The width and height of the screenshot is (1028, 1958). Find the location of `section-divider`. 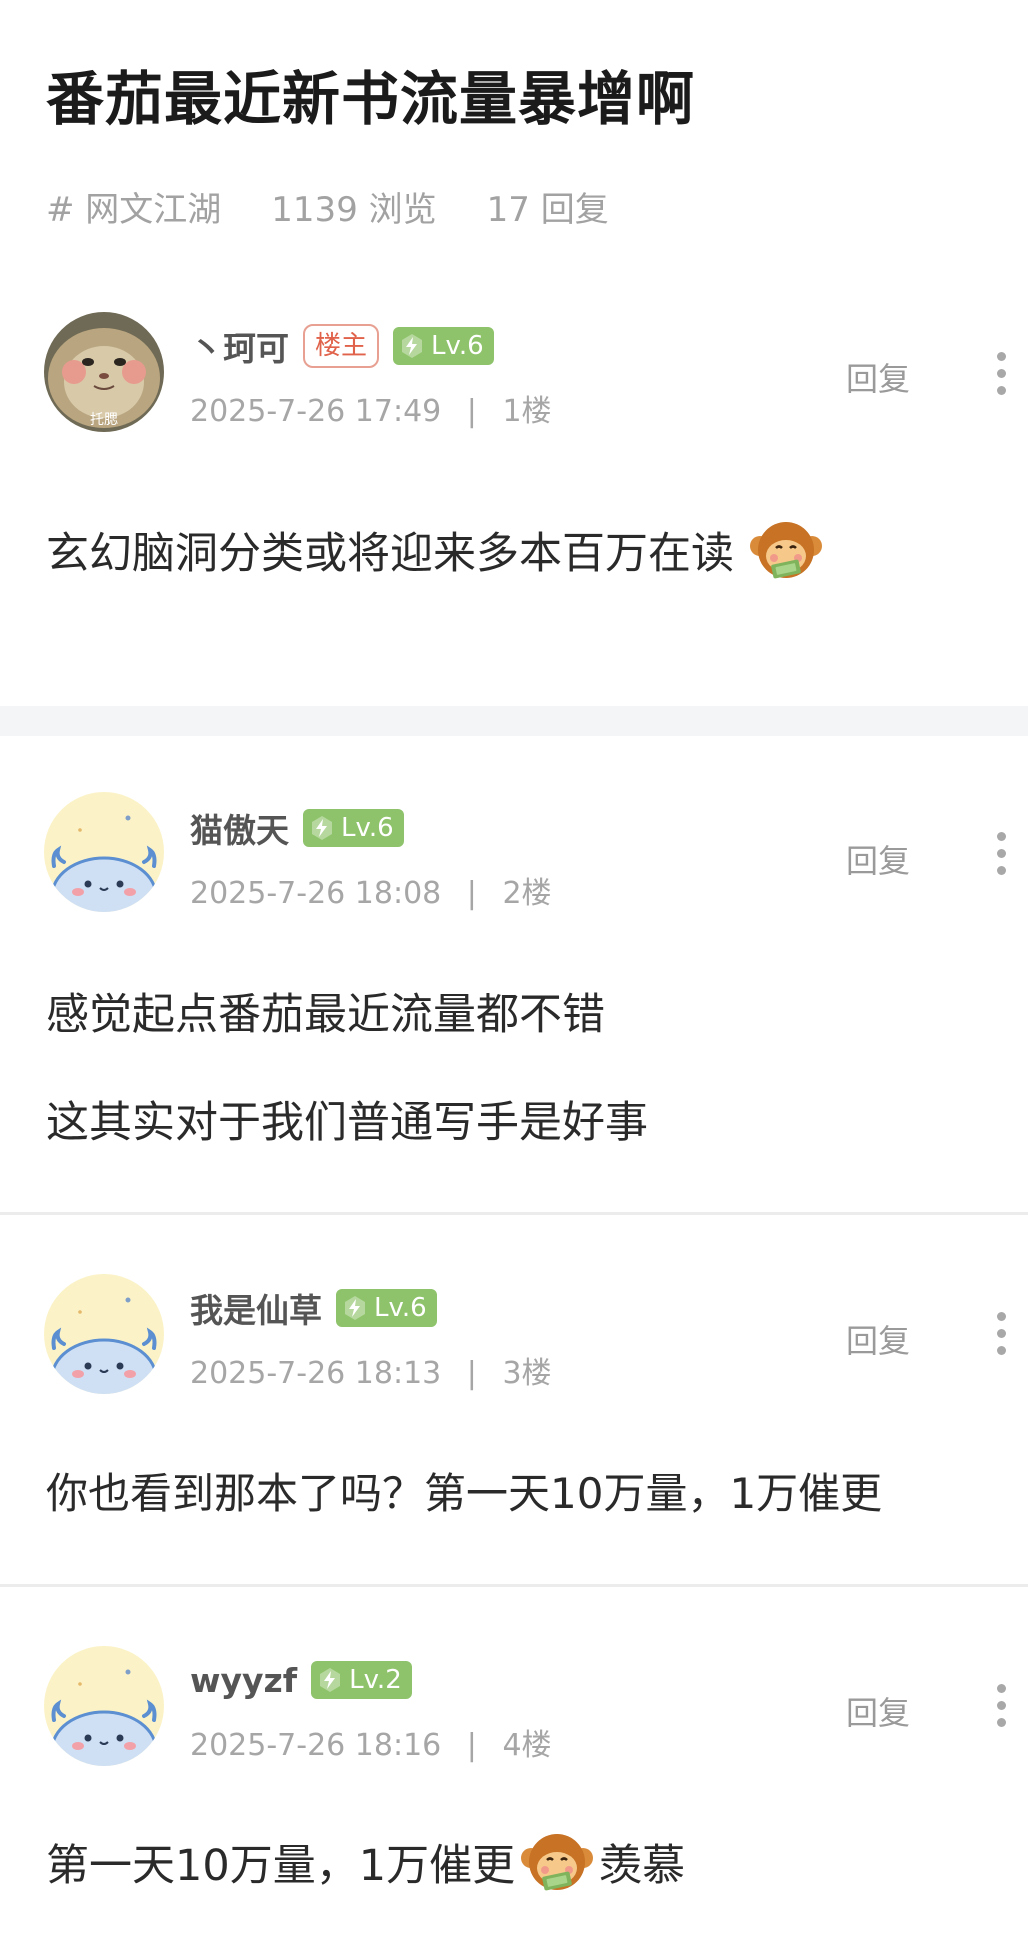

section-divider is located at coordinates (514, 721).